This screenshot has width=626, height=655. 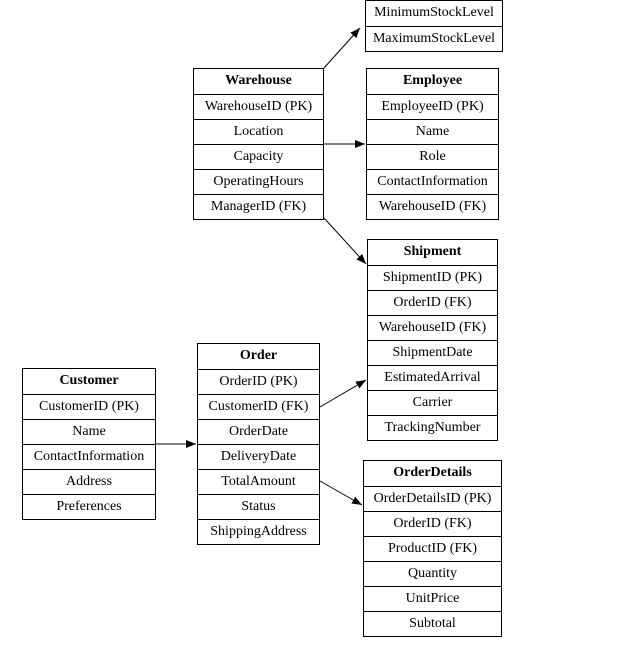 I want to click on edge-order-shipment, so click(x=343, y=393).